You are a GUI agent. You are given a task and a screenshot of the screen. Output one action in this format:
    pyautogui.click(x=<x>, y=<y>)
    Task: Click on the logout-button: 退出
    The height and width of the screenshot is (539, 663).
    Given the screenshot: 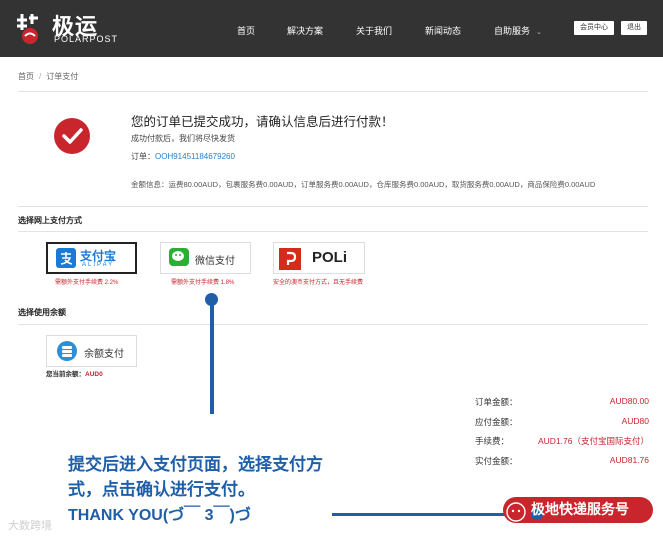 What is the action you would take?
    pyautogui.click(x=634, y=28)
    